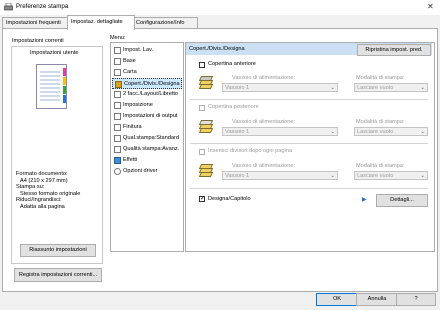 This screenshot has height=310, width=440. I want to click on menu-item-effetti: Effetti, so click(147, 160).